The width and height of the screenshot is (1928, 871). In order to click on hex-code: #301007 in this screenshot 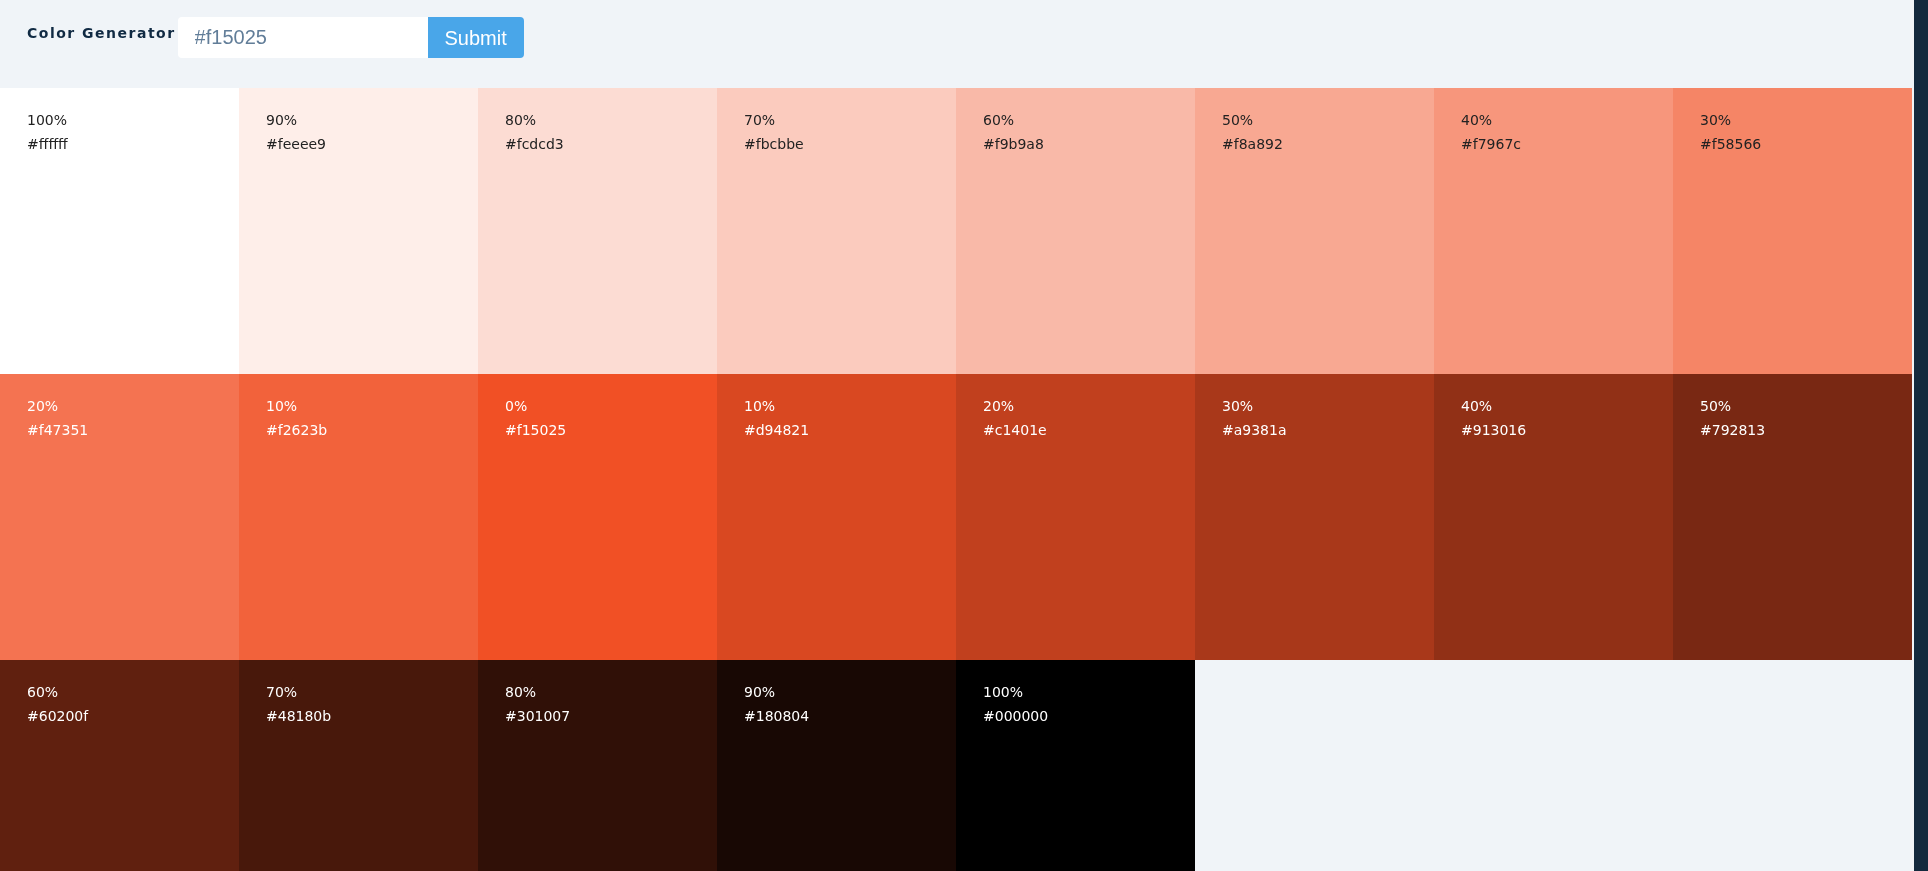, I will do `click(538, 716)`.